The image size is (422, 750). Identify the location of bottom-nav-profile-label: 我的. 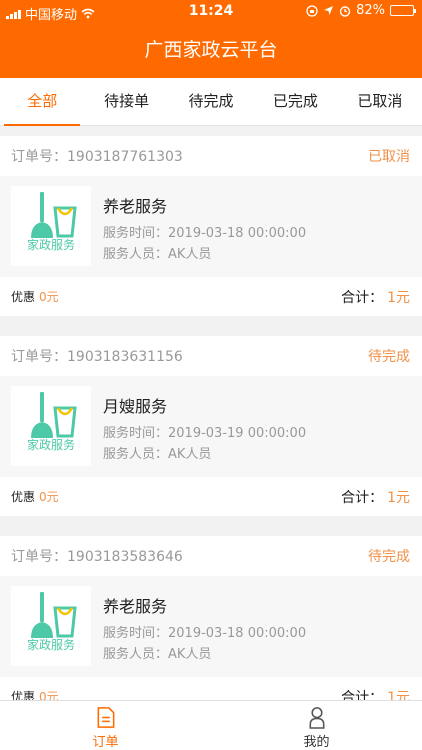
(316, 742).